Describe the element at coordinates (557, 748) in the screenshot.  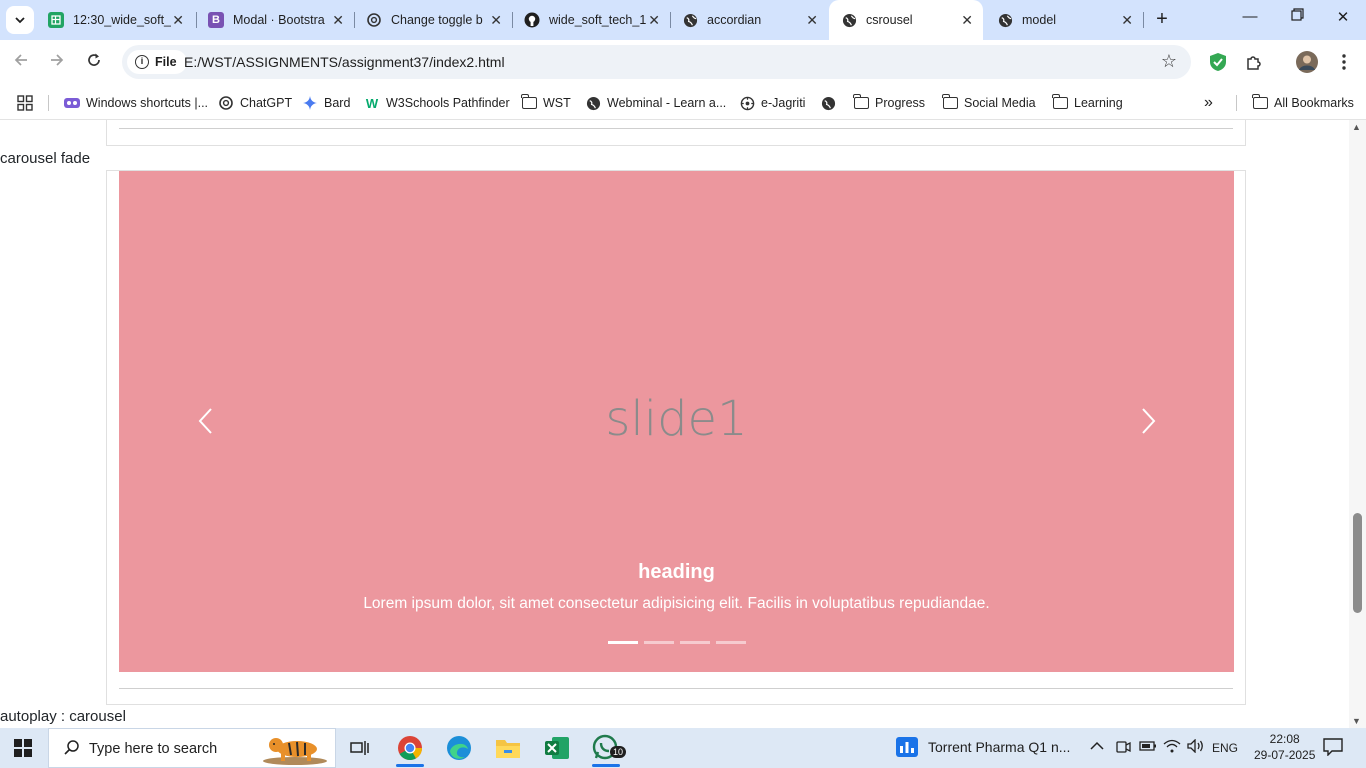
I see `excel-icon` at that location.